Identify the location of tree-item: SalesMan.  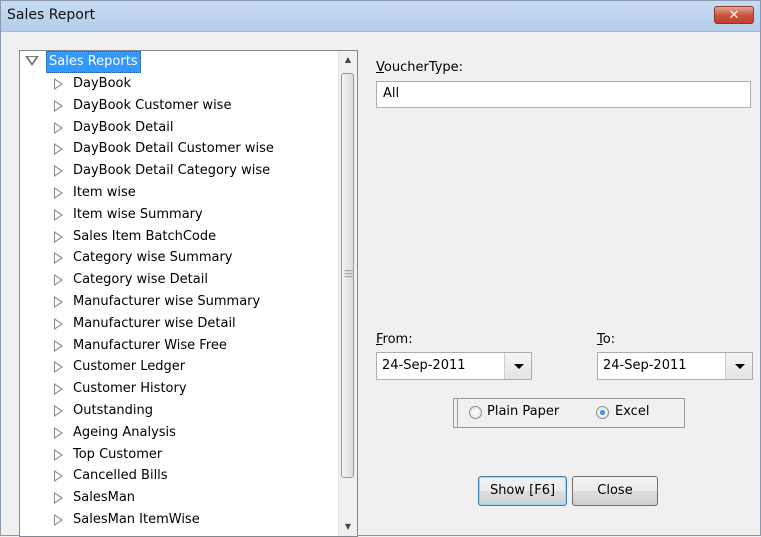
(179, 498).